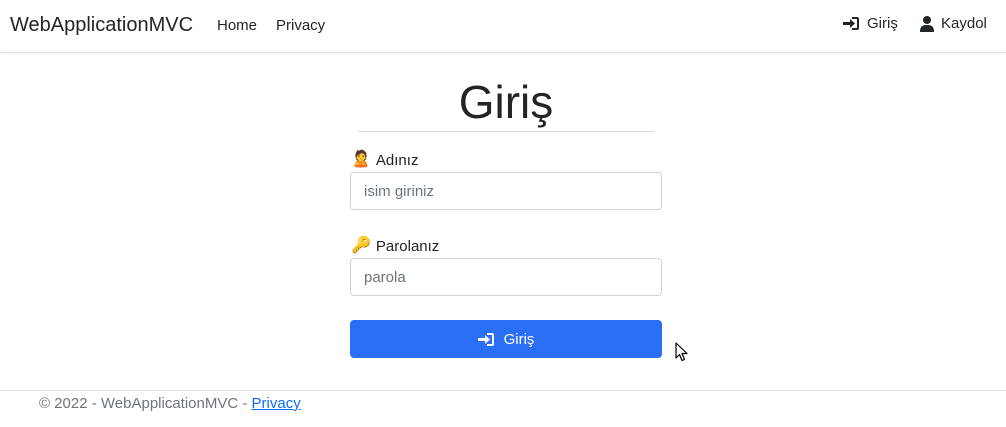  I want to click on nav-privacy-link: Privacy, so click(300, 25).